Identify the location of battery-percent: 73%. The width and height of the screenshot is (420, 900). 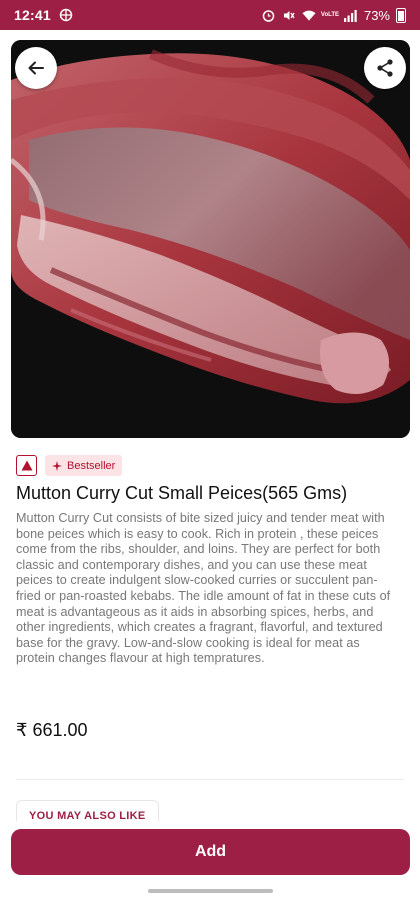
(376, 15).